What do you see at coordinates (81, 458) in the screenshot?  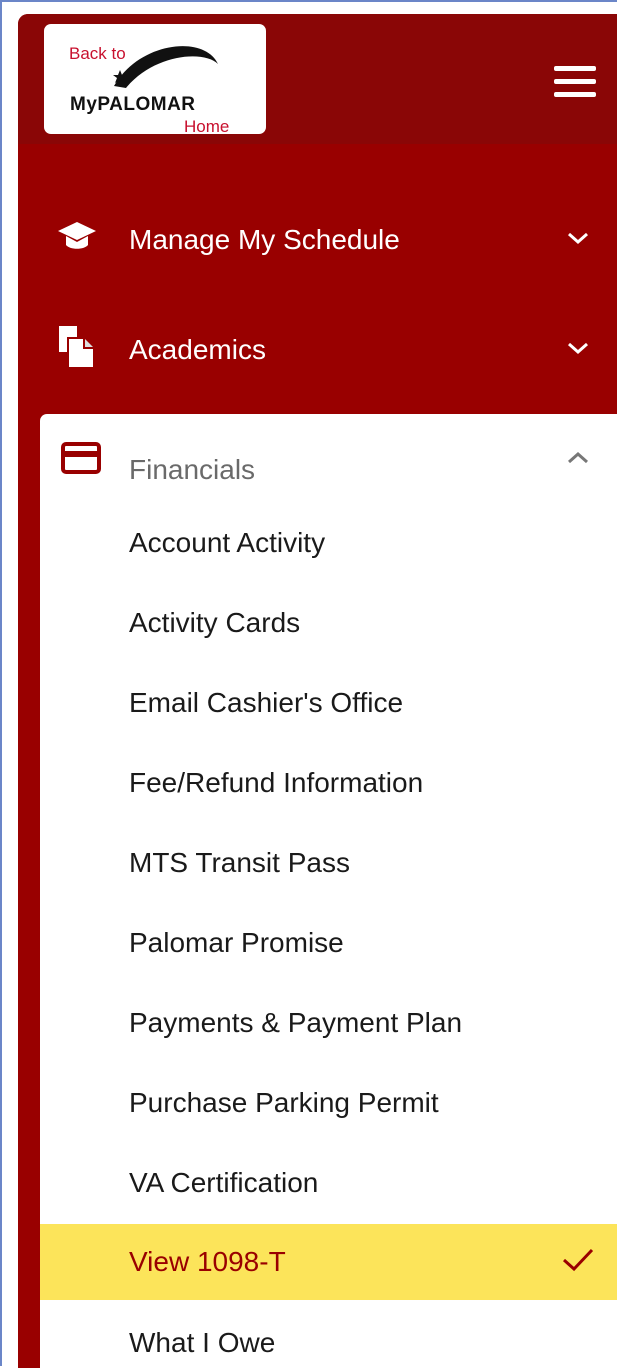 I see `credit-card-icon` at bounding box center [81, 458].